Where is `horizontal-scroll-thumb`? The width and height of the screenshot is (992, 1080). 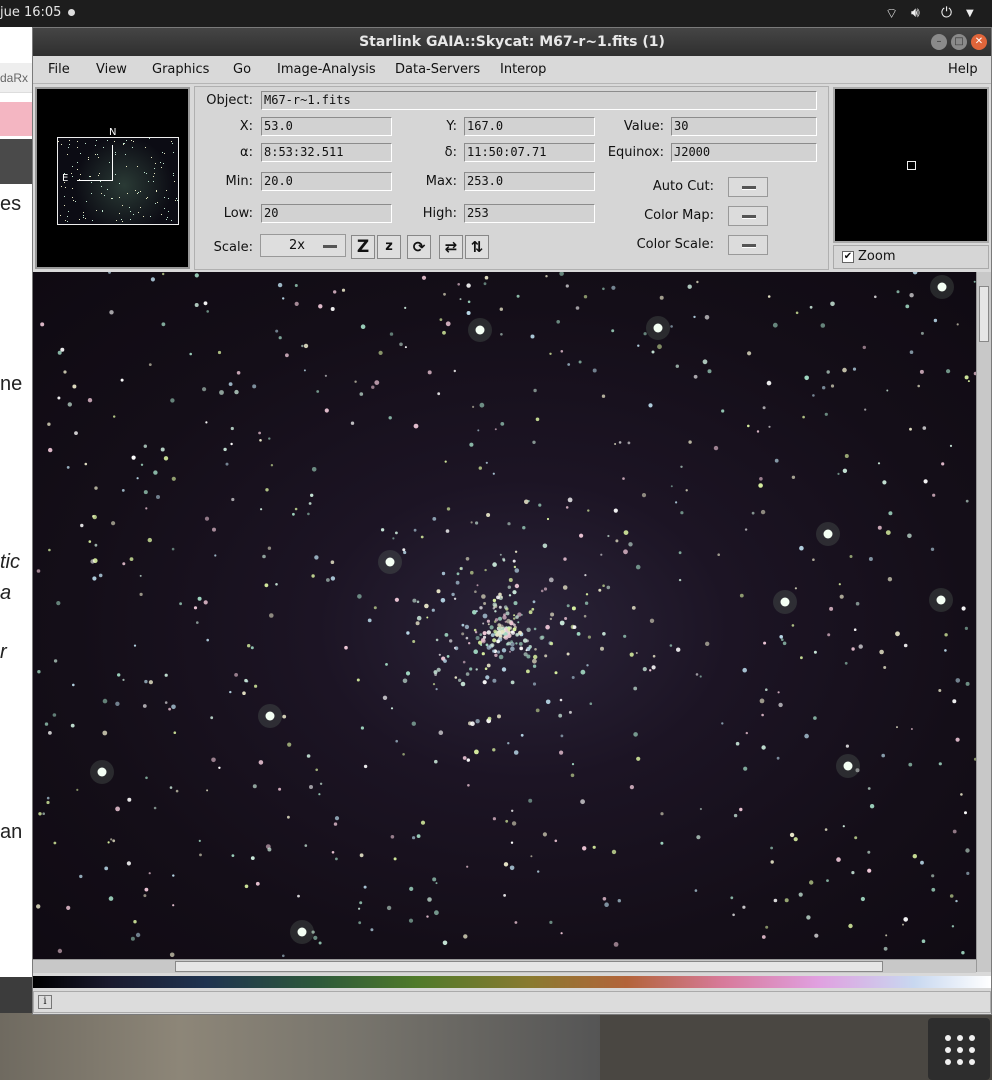 horizontal-scroll-thumb is located at coordinates (529, 966).